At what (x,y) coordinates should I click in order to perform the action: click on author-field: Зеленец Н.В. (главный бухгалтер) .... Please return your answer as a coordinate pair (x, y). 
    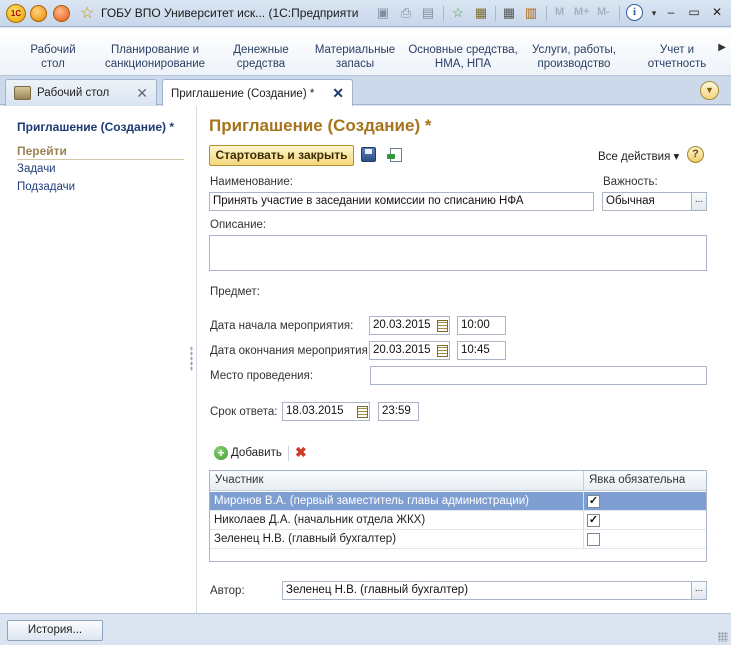
    Looking at the image, I should click on (494, 590).